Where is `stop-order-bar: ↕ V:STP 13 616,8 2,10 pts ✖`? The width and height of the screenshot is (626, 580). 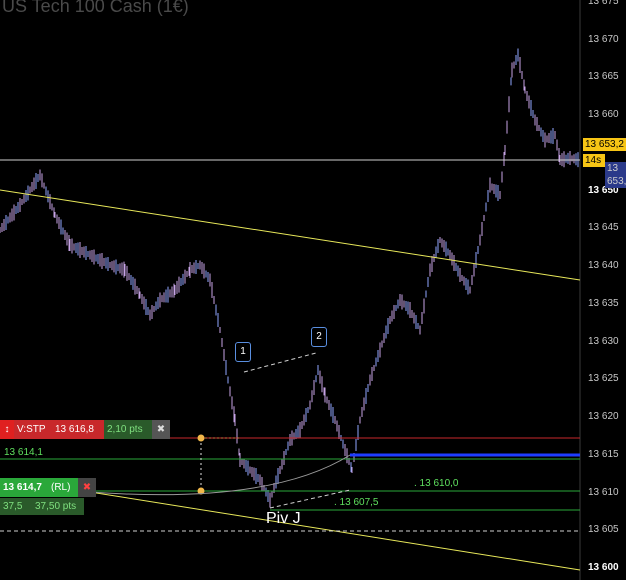
stop-order-bar: ↕ V:STP 13 616,8 2,10 pts ✖ is located at coordinates (85, 429).